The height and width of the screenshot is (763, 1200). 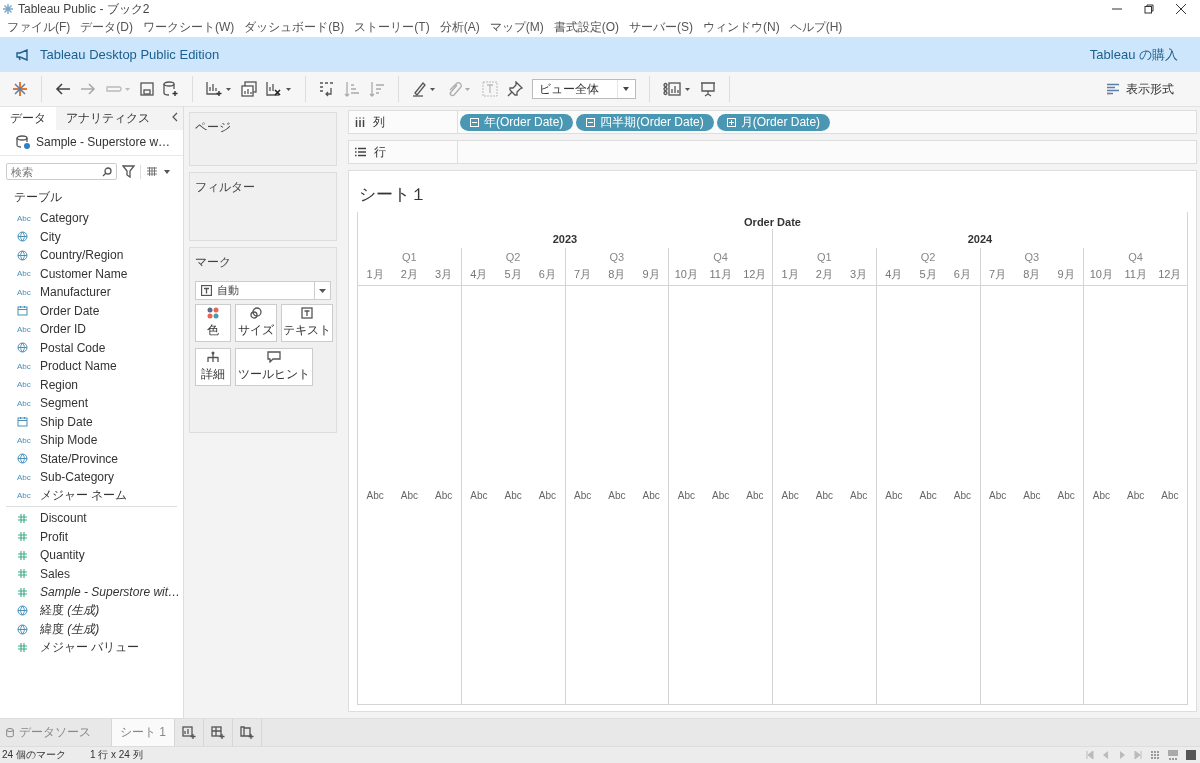 I want to click on panel-tab: アナリティクス, so click(x=108, y=118).